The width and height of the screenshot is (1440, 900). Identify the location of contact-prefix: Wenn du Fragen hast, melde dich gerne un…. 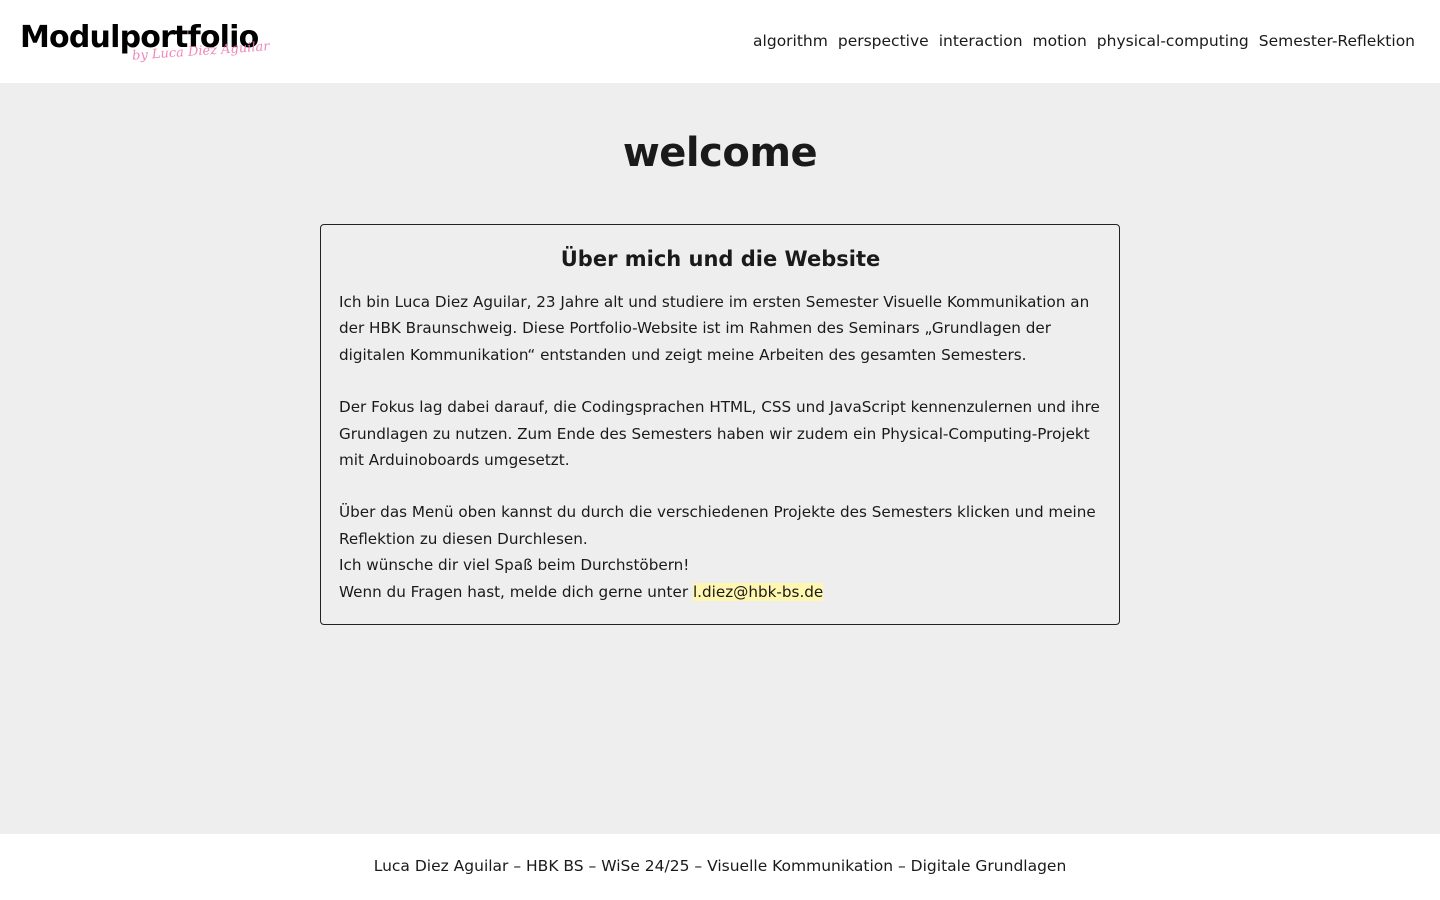
(516, 591).